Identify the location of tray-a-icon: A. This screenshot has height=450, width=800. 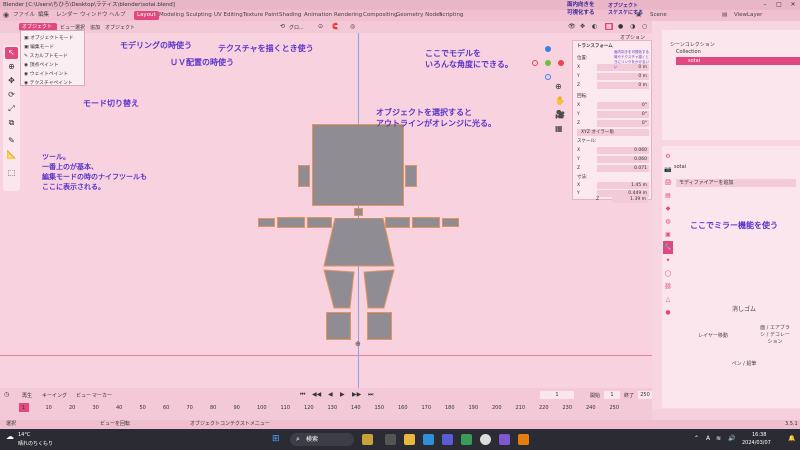
(708, 438).